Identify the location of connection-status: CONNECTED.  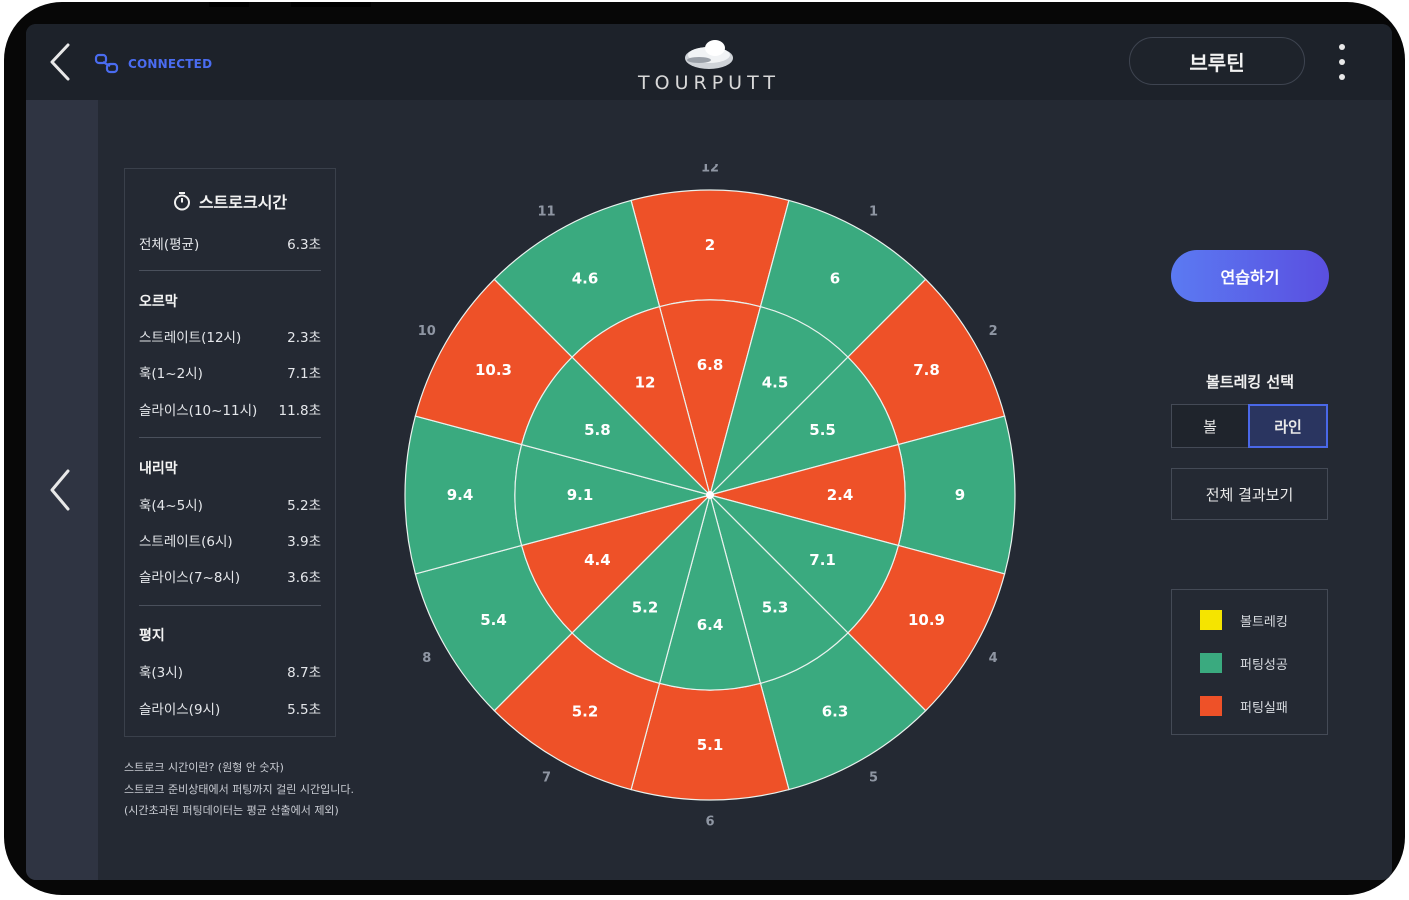
(153, 64).